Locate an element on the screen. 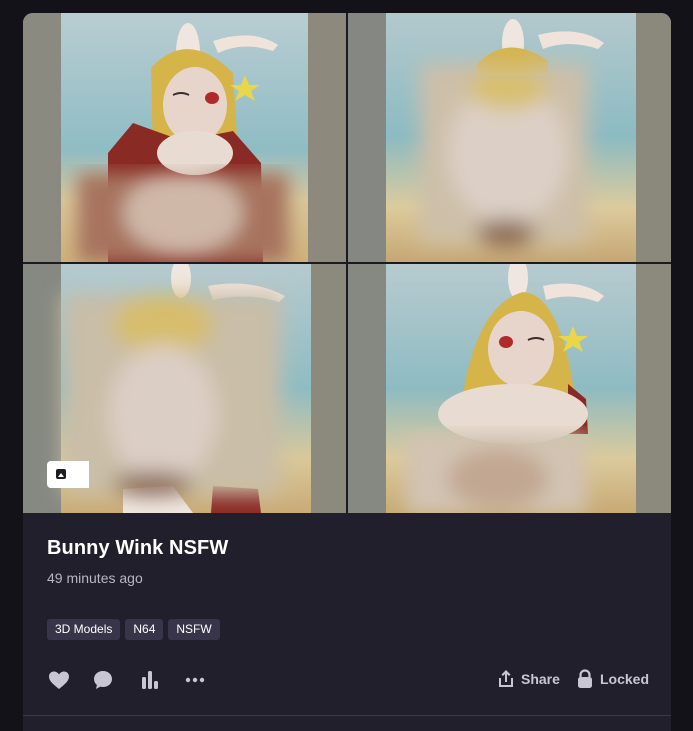 The width and height of the screenshot is (693, 731). share-icon is located at coordinates (506, 678).